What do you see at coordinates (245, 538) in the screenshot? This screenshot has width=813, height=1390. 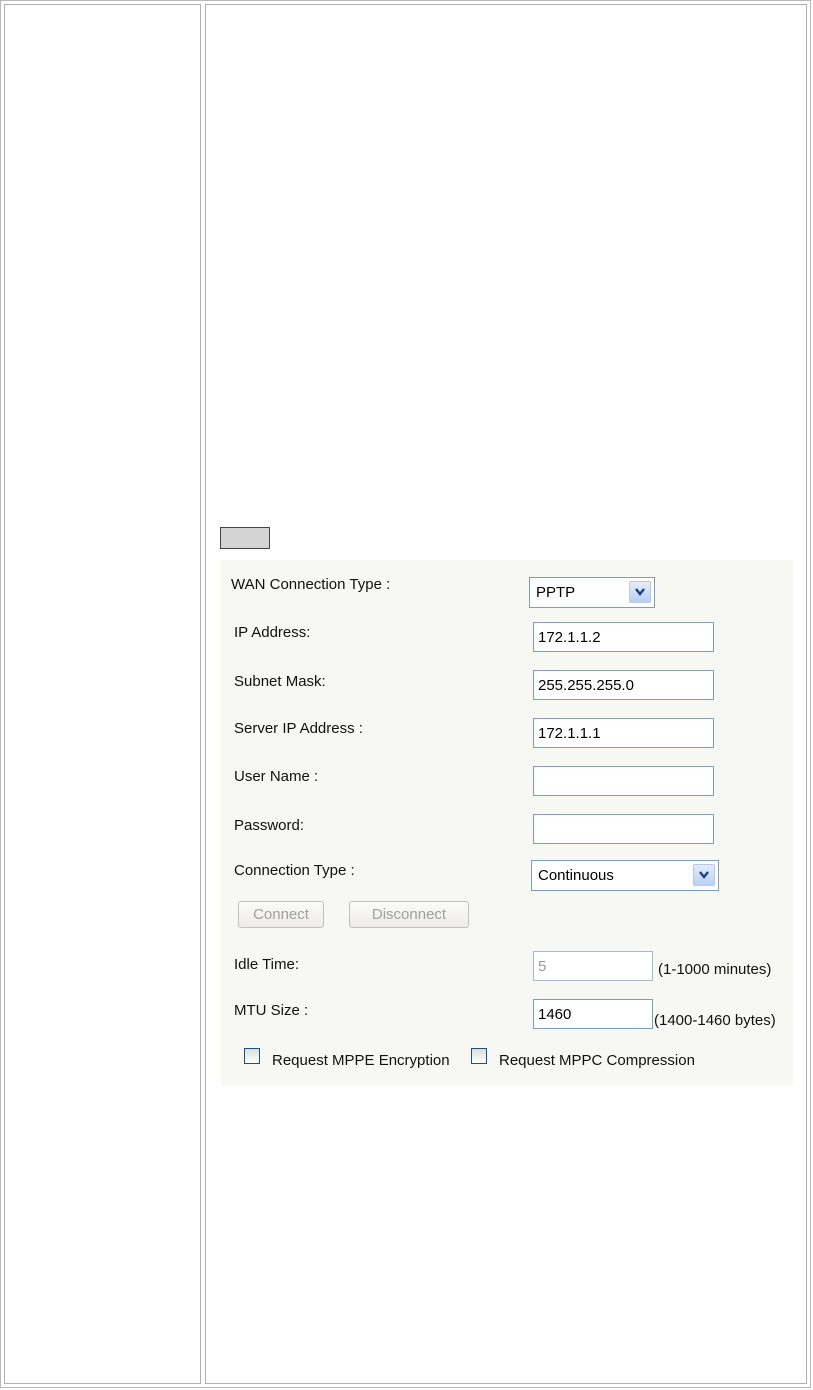 I see `figure-marker` at bounding box center [245, 538].